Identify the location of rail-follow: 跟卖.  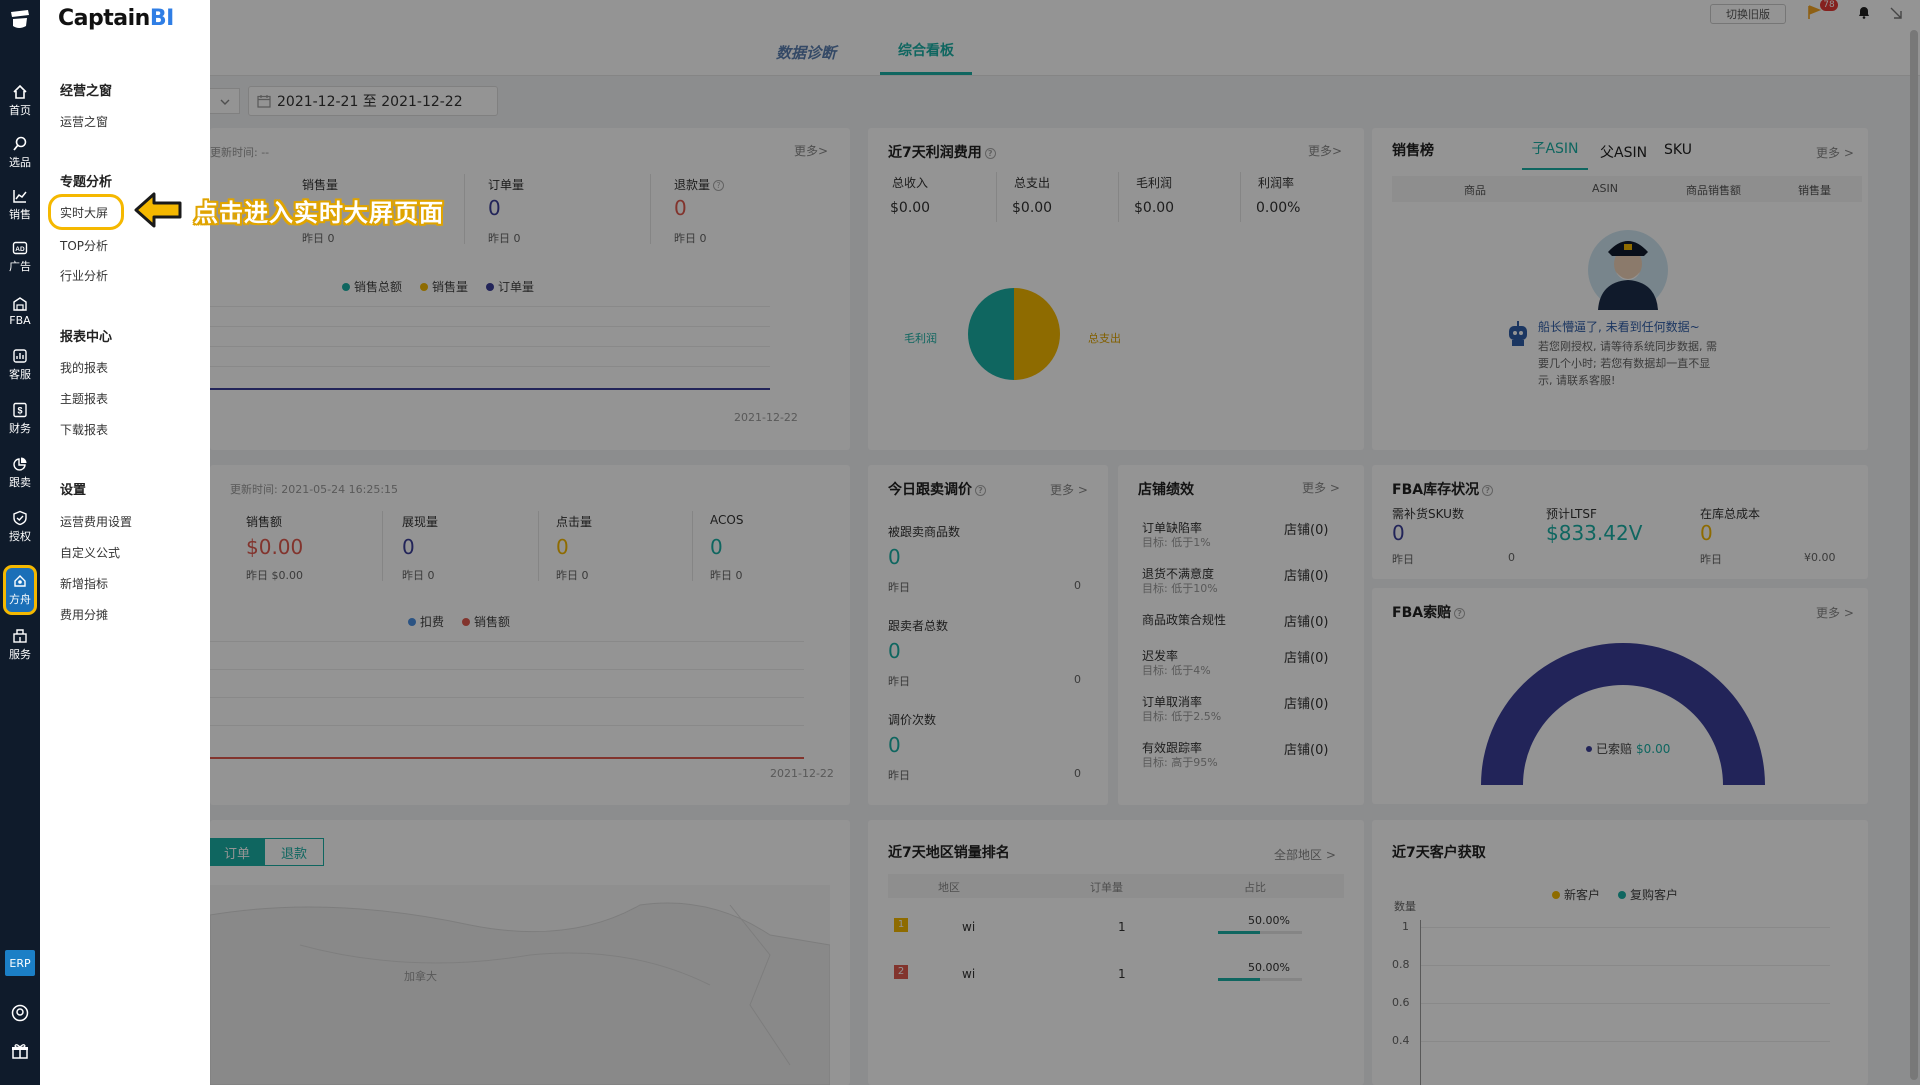
(20, 473).